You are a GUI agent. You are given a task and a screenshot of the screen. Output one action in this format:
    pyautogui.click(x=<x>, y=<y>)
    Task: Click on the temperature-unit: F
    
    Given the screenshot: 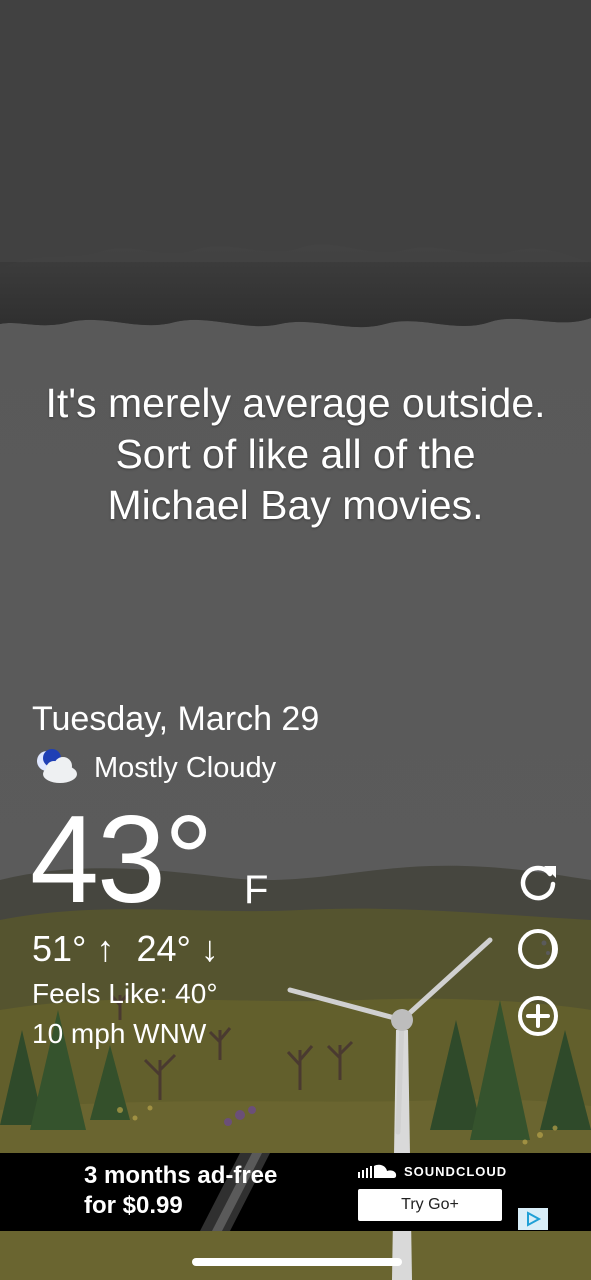 What is the action you would take?
    pyautogui.click(x=256, y=890)
    